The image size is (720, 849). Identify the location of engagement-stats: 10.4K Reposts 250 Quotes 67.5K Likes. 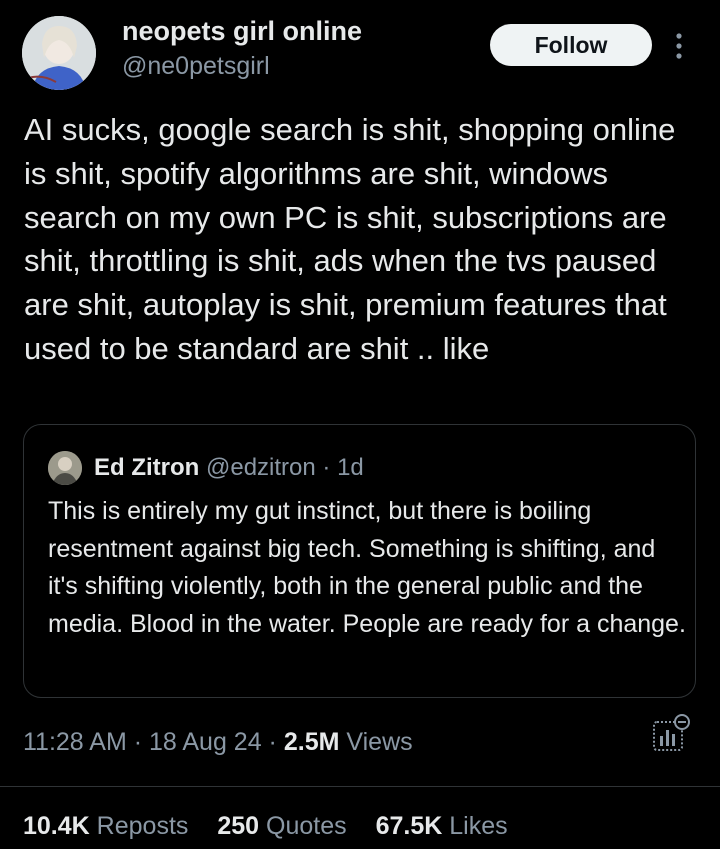
(276, 826).